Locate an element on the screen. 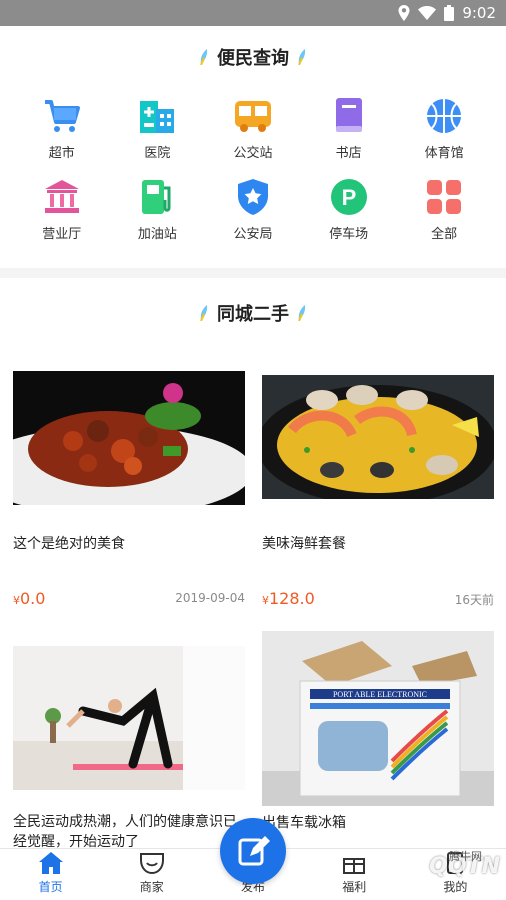  grid-item-label: 体育馆 is located at coordinates (444, 153).